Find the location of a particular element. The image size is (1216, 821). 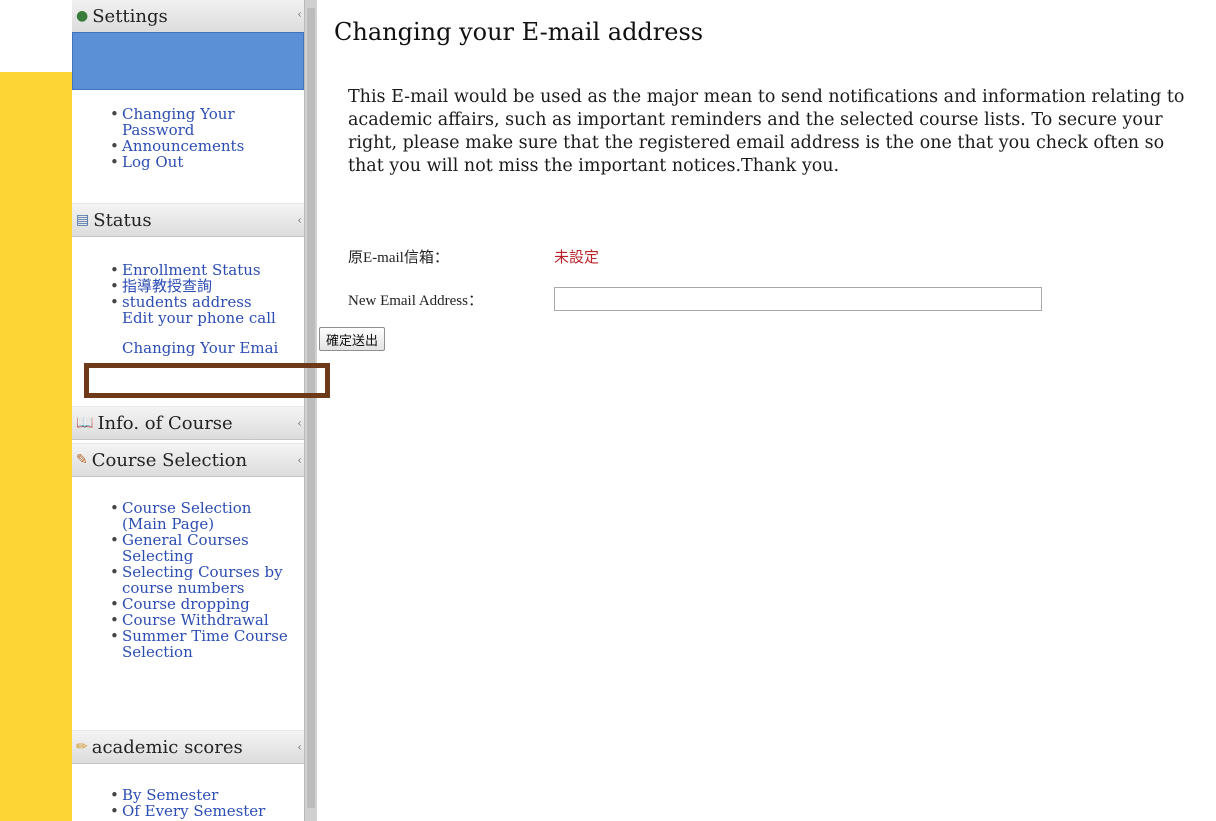

section-header-academic-scores: ✏ academic scores ‹ is located at coordinates (188, 747).